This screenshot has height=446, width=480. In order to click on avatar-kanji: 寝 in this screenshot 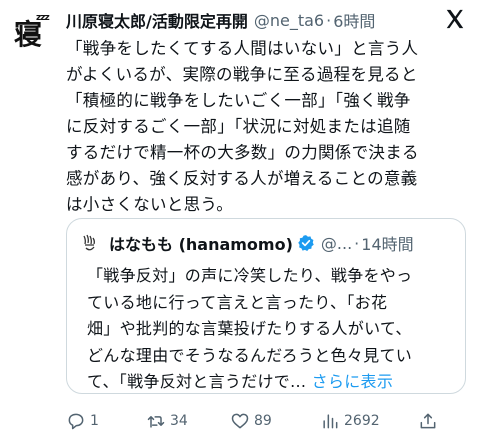, I will do `click(28, 34)`.